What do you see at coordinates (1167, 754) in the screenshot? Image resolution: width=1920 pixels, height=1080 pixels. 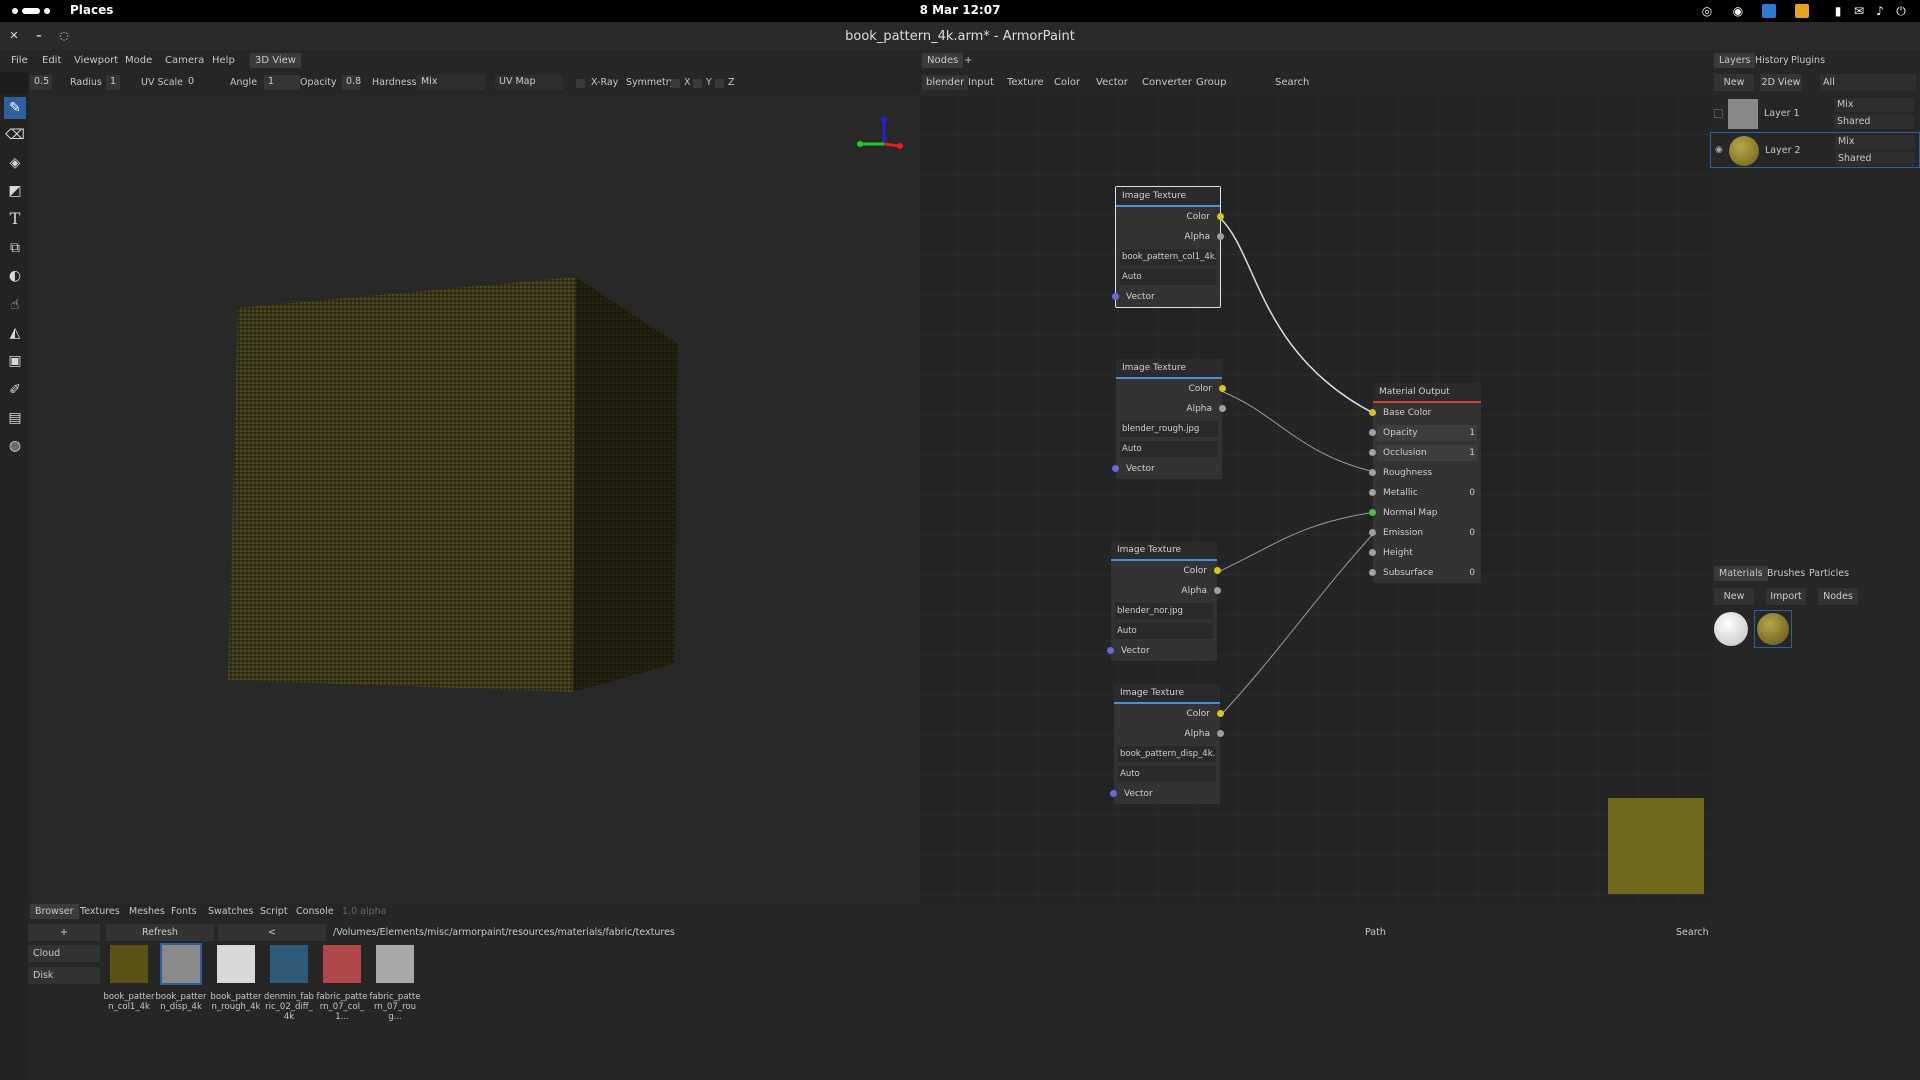 I see `image-file-dropdown: book_pattern_disp_4k.png` at bounding box center [1167, 754].